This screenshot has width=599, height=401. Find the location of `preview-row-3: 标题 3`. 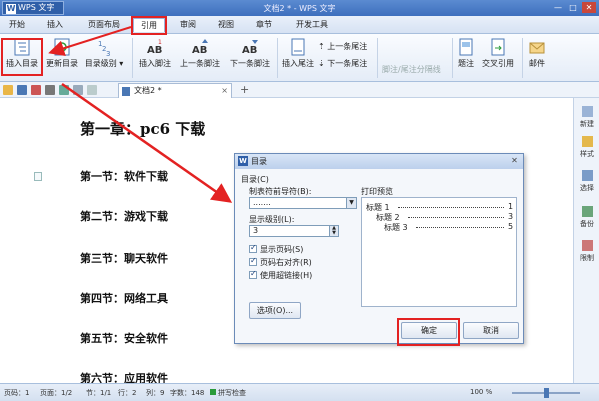

preview-row-3: 标题 3 is located at coordinates (396, 227).